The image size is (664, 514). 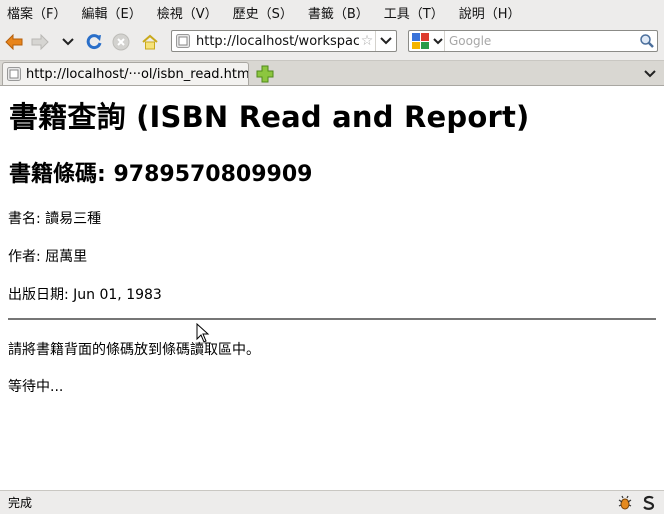 What do you see at coordinates (650, 74) in the screenshot?
I see `tab-list-chevron-icon` at bounding box center [650, 74].